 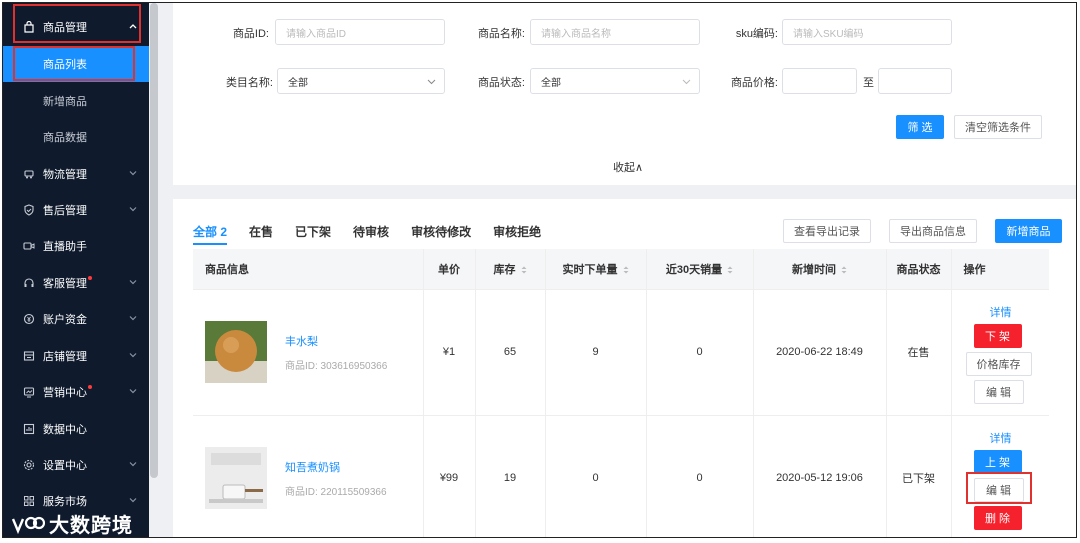 I want to click on tab-off-shelf: 已下架, so click(x=313, y=231).